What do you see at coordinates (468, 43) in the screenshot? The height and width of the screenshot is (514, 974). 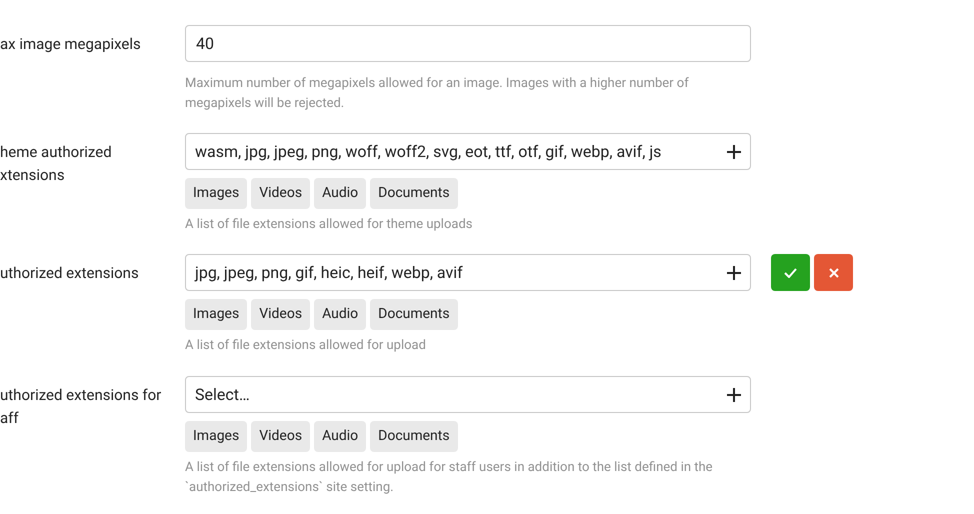 I see `input-field: 40` at bounding box center [468, 43].